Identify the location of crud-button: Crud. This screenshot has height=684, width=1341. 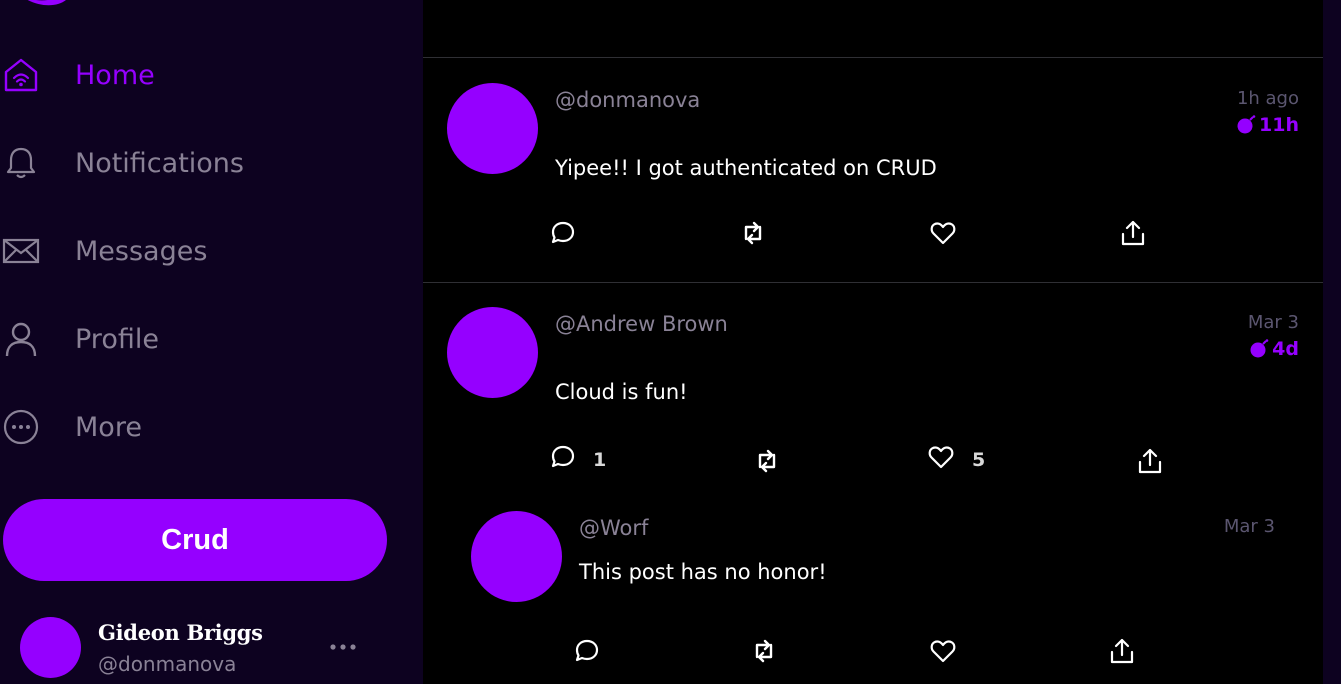
(195, 540).